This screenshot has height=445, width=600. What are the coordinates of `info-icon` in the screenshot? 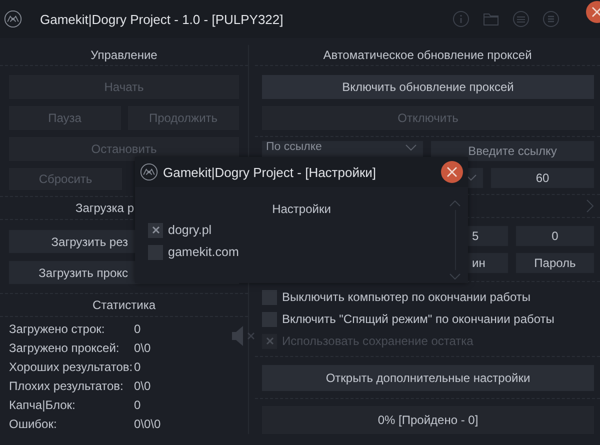 It's located at (461, 19).